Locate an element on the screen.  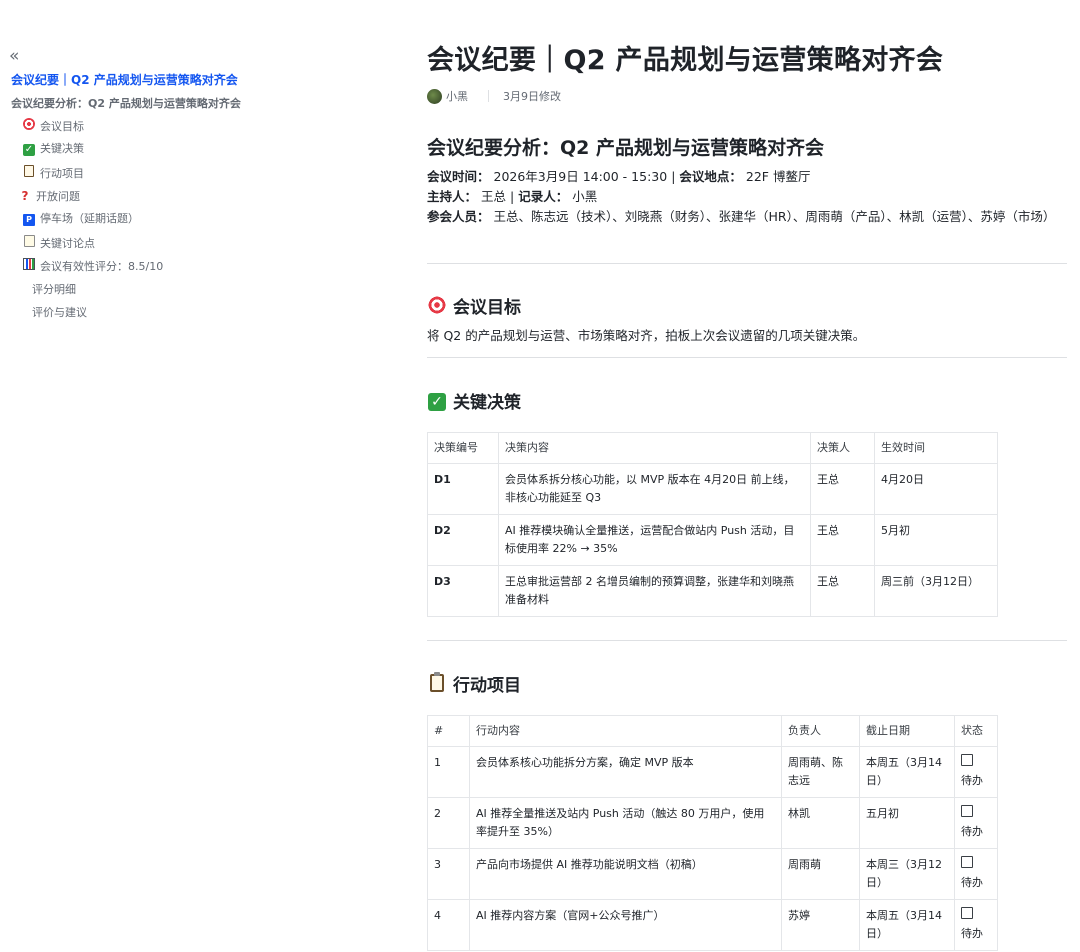
clipboard-icon is located at coordinates (29, 173).